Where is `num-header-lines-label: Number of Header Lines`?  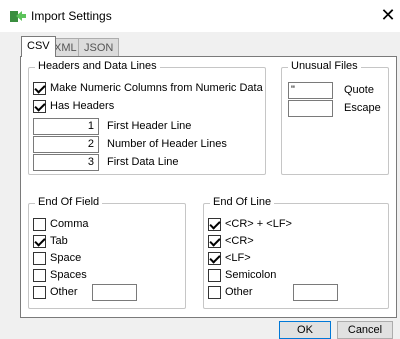
num-header-lines-label: Number of Header Lines is located at coordinates (167, 144).